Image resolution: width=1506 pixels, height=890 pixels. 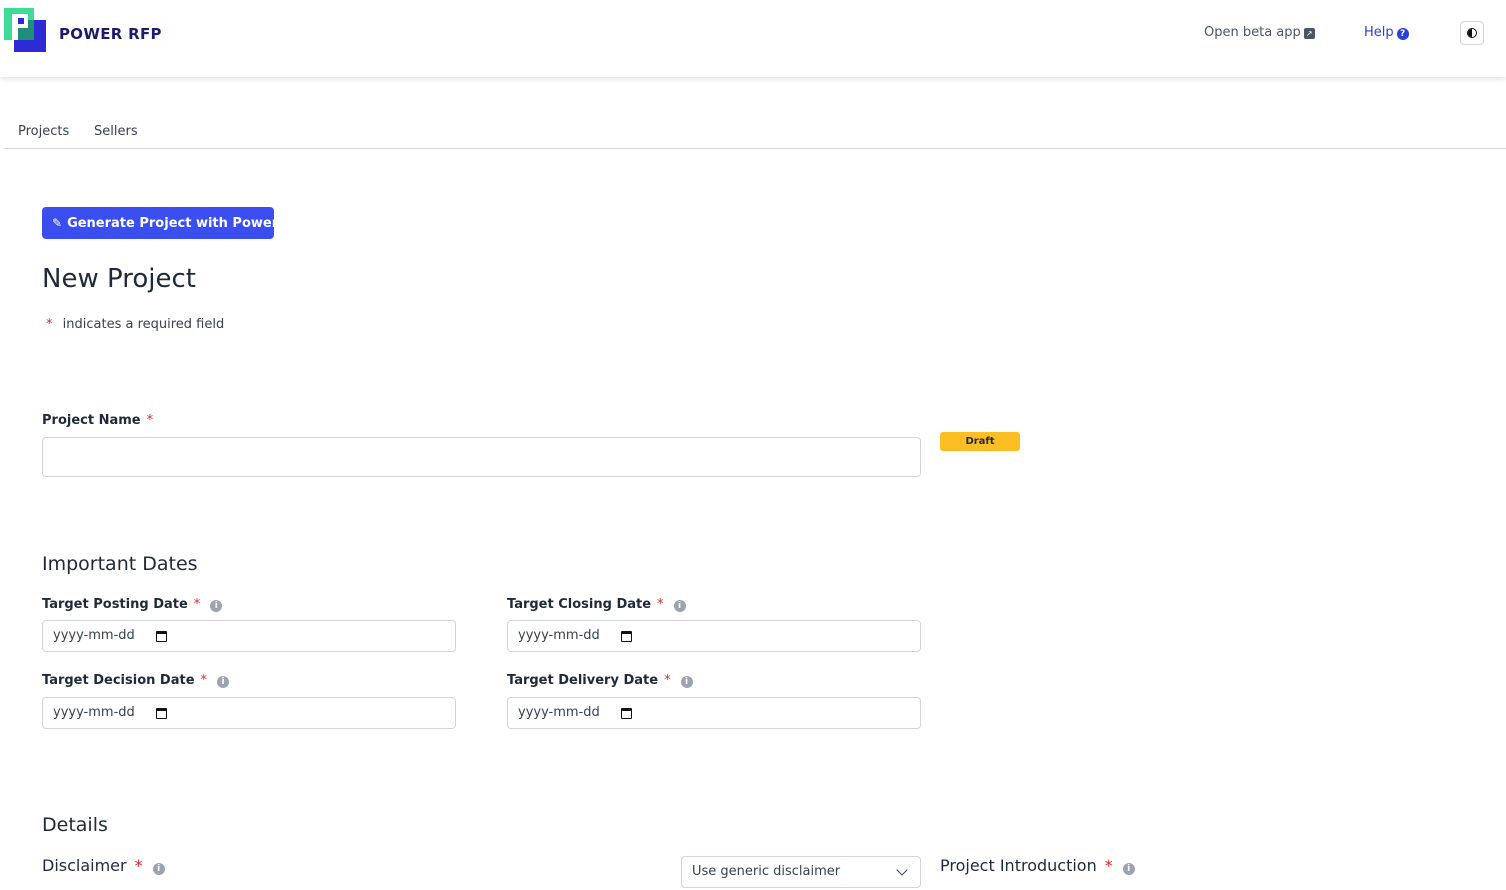 I want to click on page-title: New Project, so click(x=119, y=279).